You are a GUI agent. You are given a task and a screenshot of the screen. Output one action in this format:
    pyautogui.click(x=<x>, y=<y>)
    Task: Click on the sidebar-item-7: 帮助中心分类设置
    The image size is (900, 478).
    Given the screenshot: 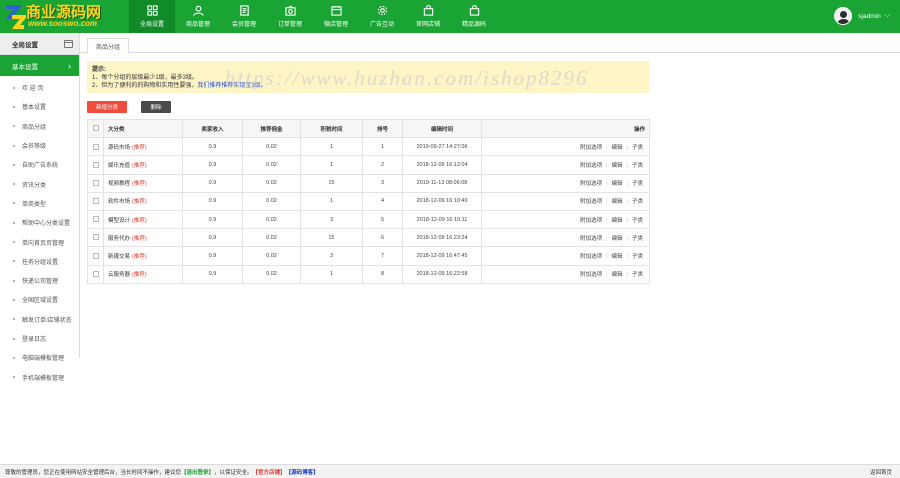 What is the action you would take?
    pyautogui.click(x=39, y=222)
    